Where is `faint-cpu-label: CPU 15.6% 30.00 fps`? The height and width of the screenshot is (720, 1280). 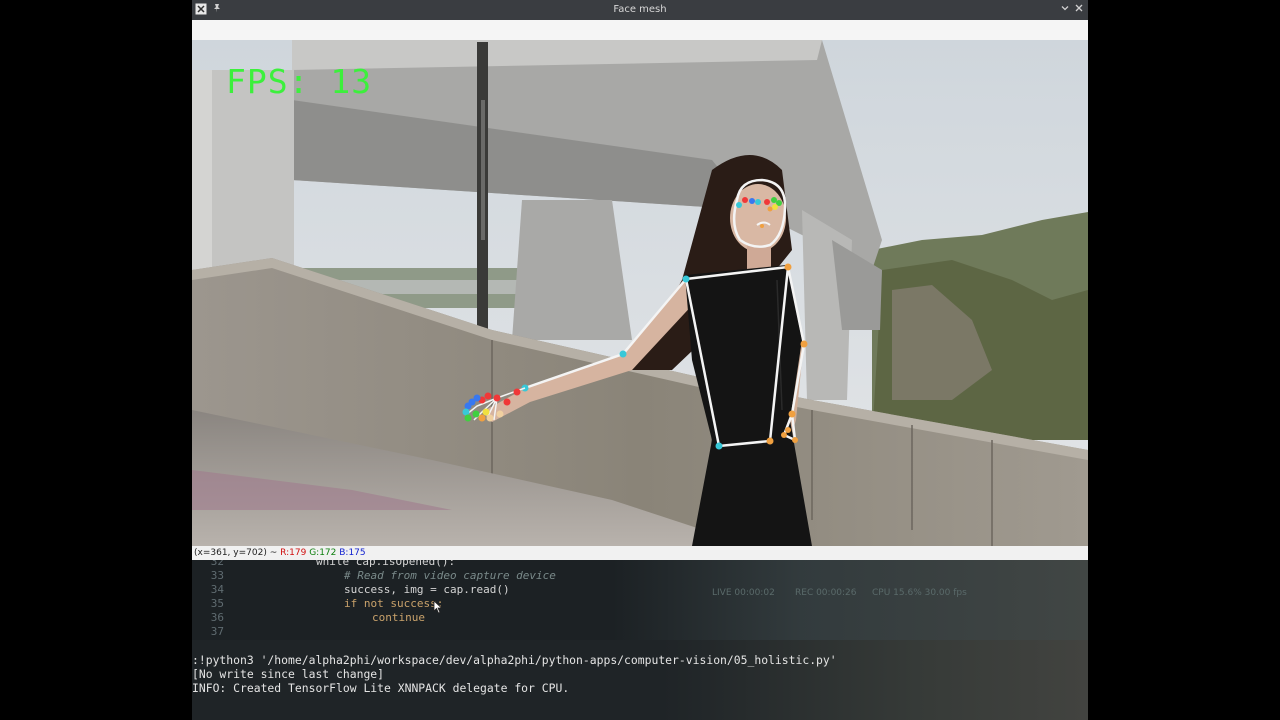 faint-cpu-label: CPU 15.6% 30.00 fps is located at coordinates (919, 593).